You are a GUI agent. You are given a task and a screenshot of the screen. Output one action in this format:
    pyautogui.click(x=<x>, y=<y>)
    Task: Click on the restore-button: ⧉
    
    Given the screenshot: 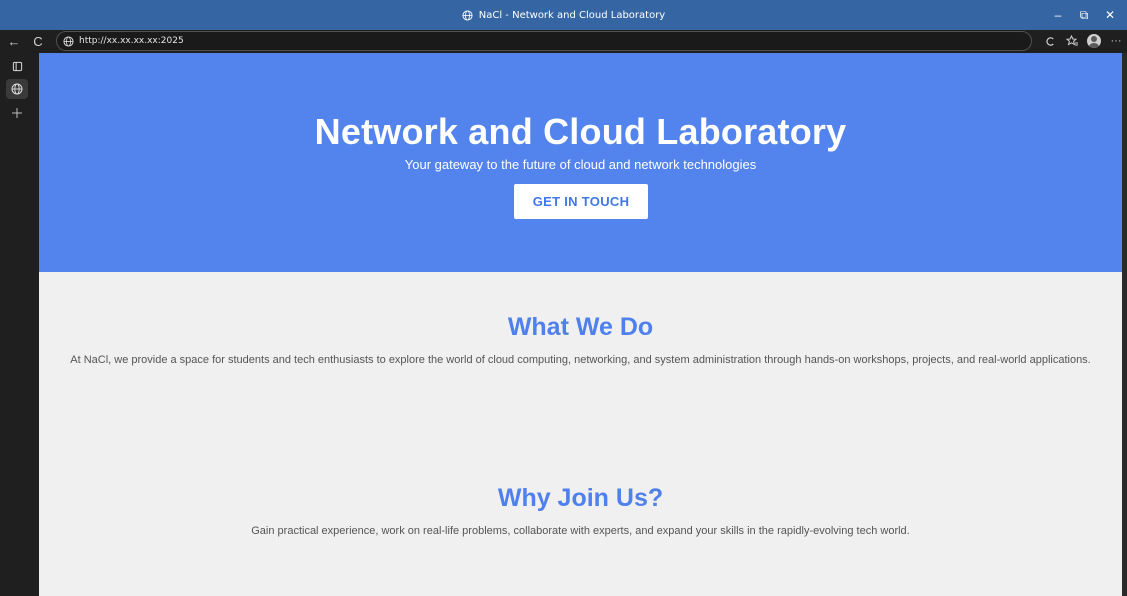 What is the action you would take?
    pyautogui.click(x=1084, y=15)
    